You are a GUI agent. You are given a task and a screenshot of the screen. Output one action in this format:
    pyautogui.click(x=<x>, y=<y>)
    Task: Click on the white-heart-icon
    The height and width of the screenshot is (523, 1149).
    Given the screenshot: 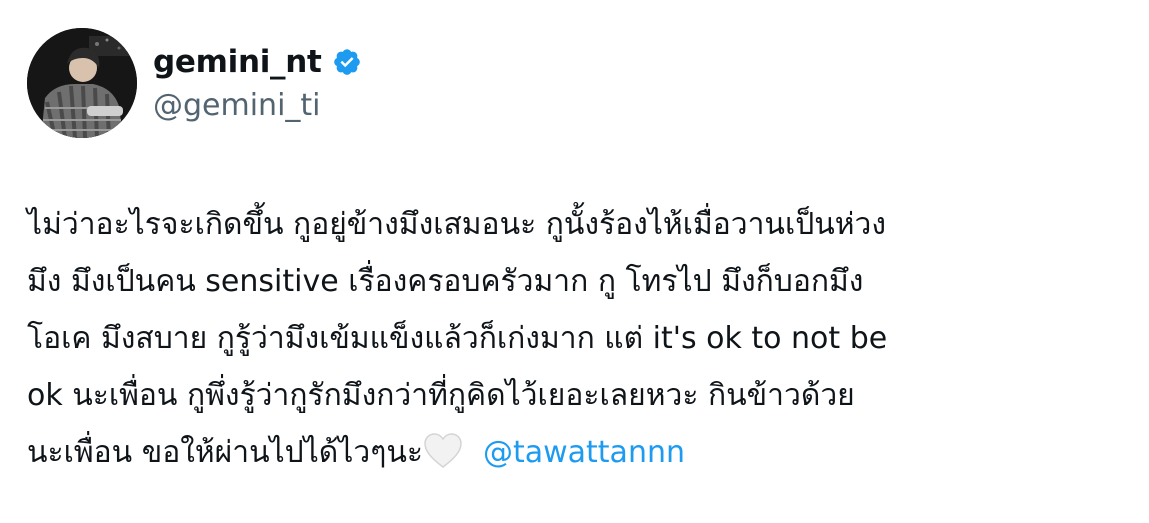 What is the action you would take?
    pyautogui.click(x=443, y=450)
    